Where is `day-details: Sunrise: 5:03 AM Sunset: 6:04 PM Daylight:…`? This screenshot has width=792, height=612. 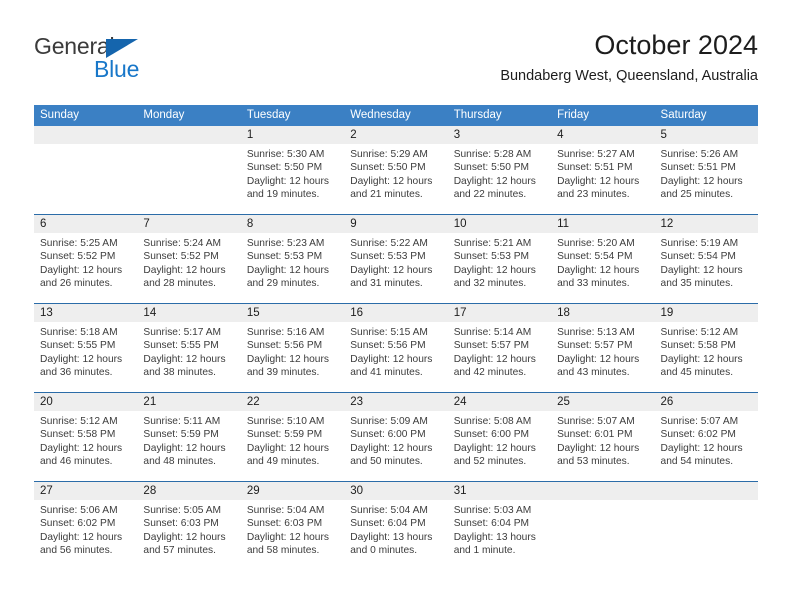
day-details: Sunrise: 5:03 AM Sunset: 6:04 PM Daylight:… is located at coordinates (499, 528).